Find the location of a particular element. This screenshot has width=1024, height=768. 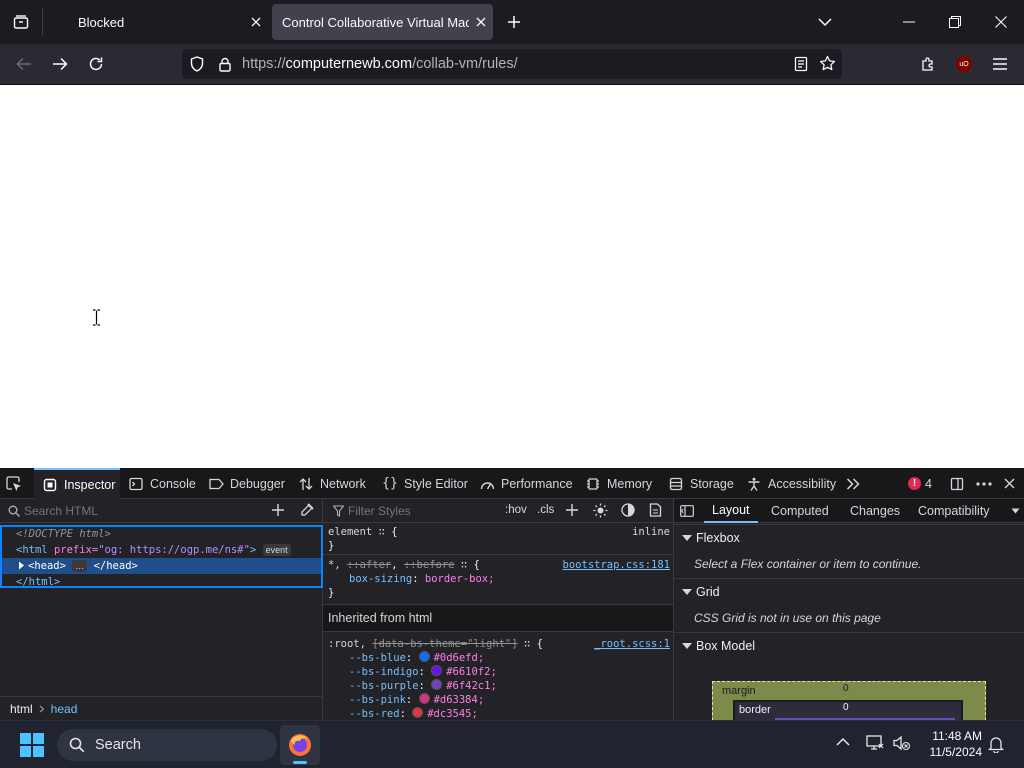

declaration-bs-red: --bs-red: #dc3545; is located at coordinates (498, 713).